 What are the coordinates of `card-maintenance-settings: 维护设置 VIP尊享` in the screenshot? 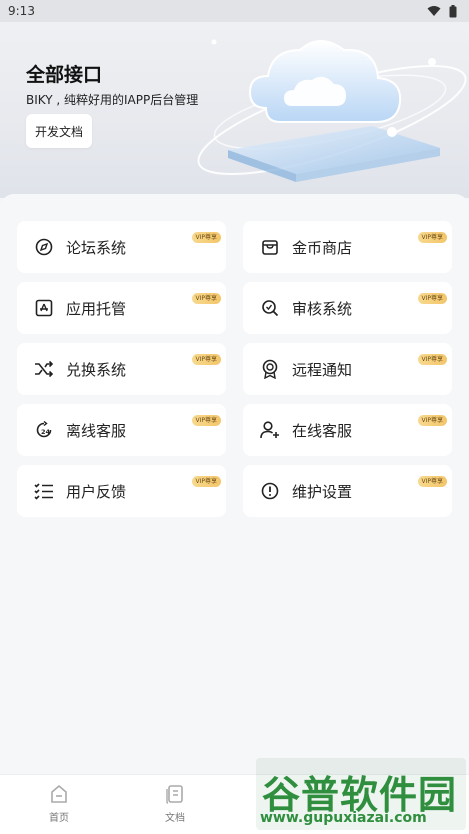 It's located at (347, 491).